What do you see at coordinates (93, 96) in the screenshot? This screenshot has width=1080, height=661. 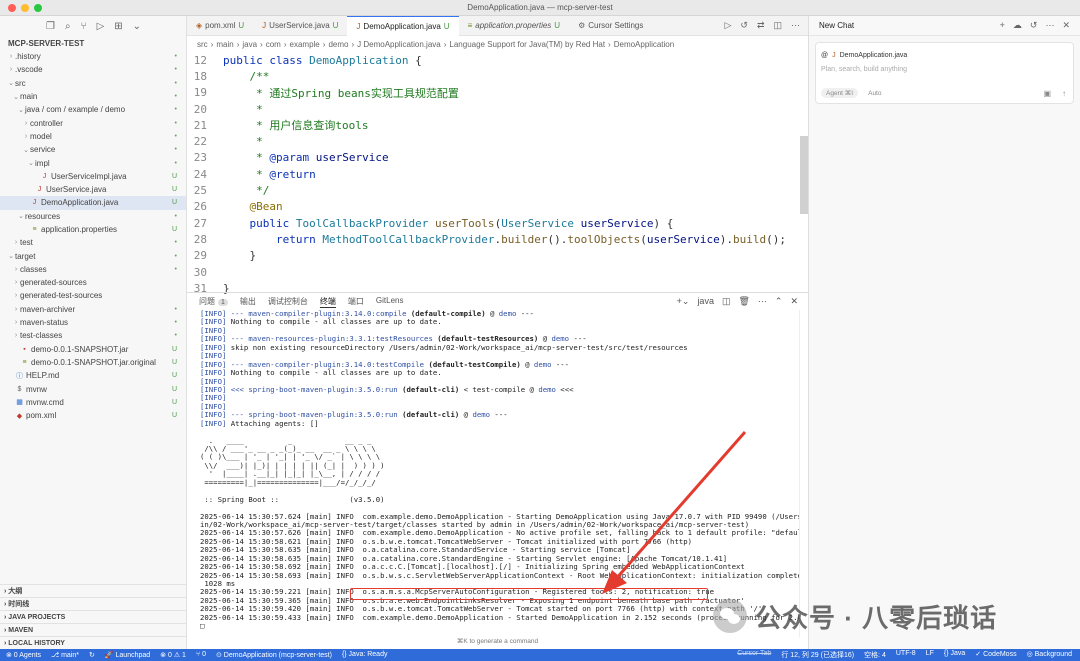 I see `tree-item: ⌄ main •` at bounding box center [93, 96].